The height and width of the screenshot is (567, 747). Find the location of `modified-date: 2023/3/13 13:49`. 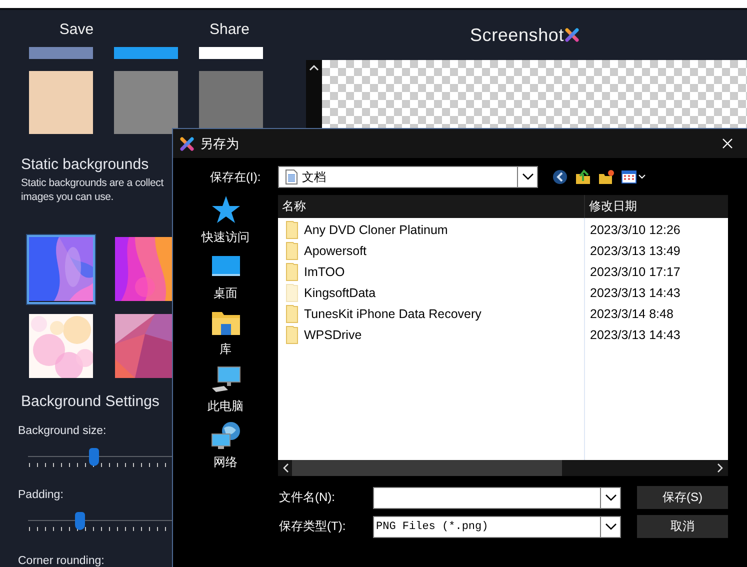

modified-date: 2023/3/13 13:49 is located at coordinates (635, 251).